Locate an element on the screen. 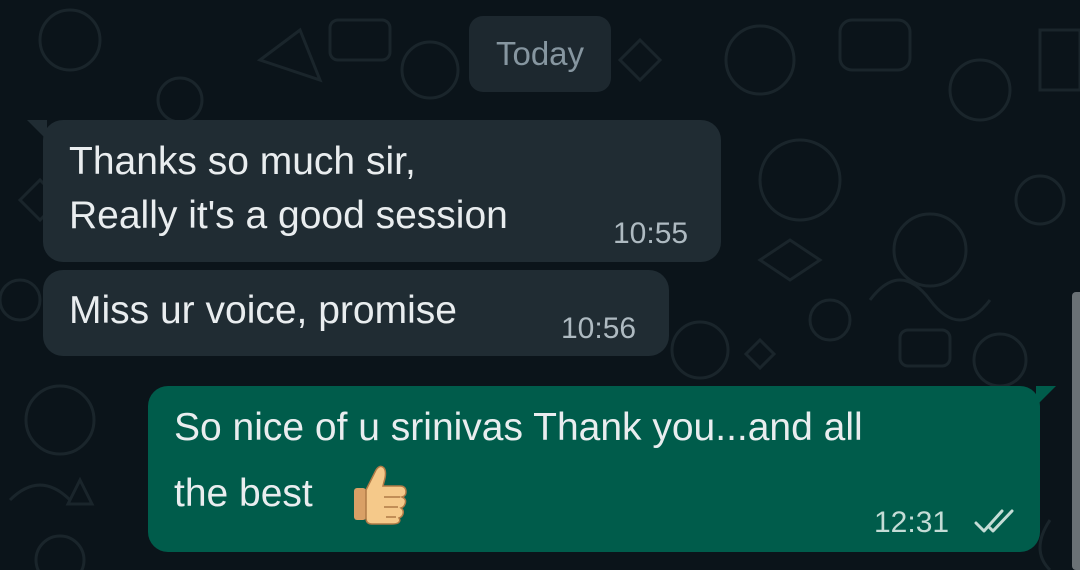  date-chip-label: Today is located at coordinates (540, 53).